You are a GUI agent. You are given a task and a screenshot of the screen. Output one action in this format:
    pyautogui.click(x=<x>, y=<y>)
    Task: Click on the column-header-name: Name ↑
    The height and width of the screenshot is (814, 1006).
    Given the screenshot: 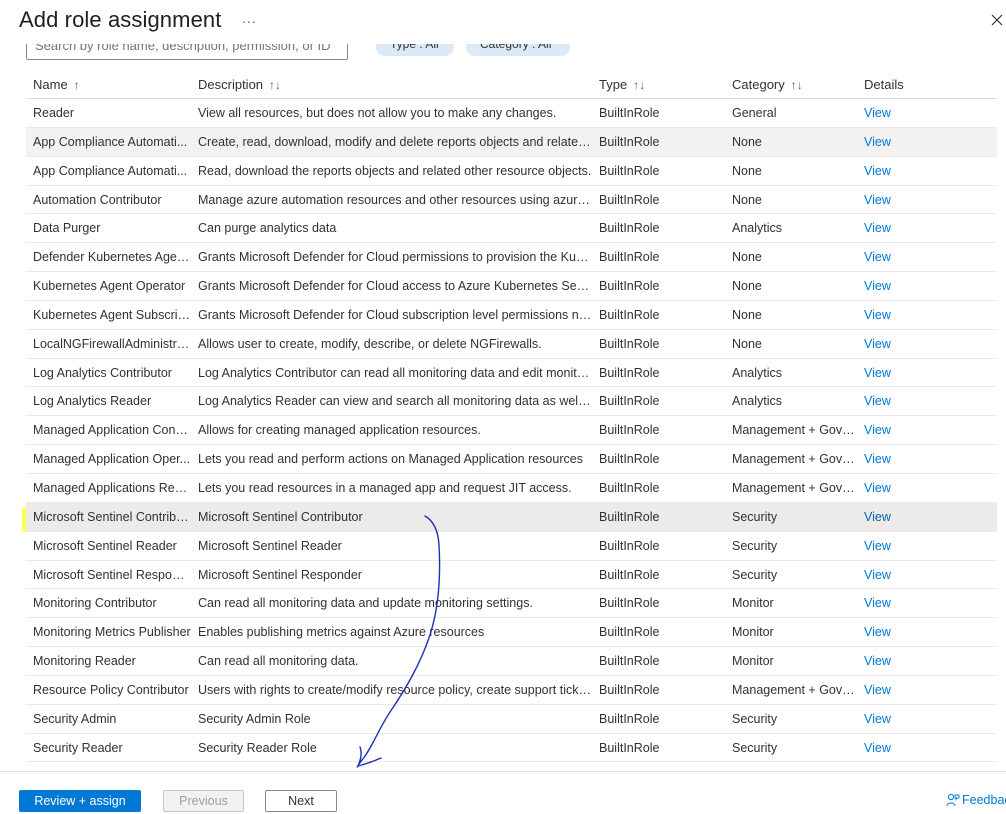 What is the action you would take?
    pyautogui.click(x=56, y=84)
    